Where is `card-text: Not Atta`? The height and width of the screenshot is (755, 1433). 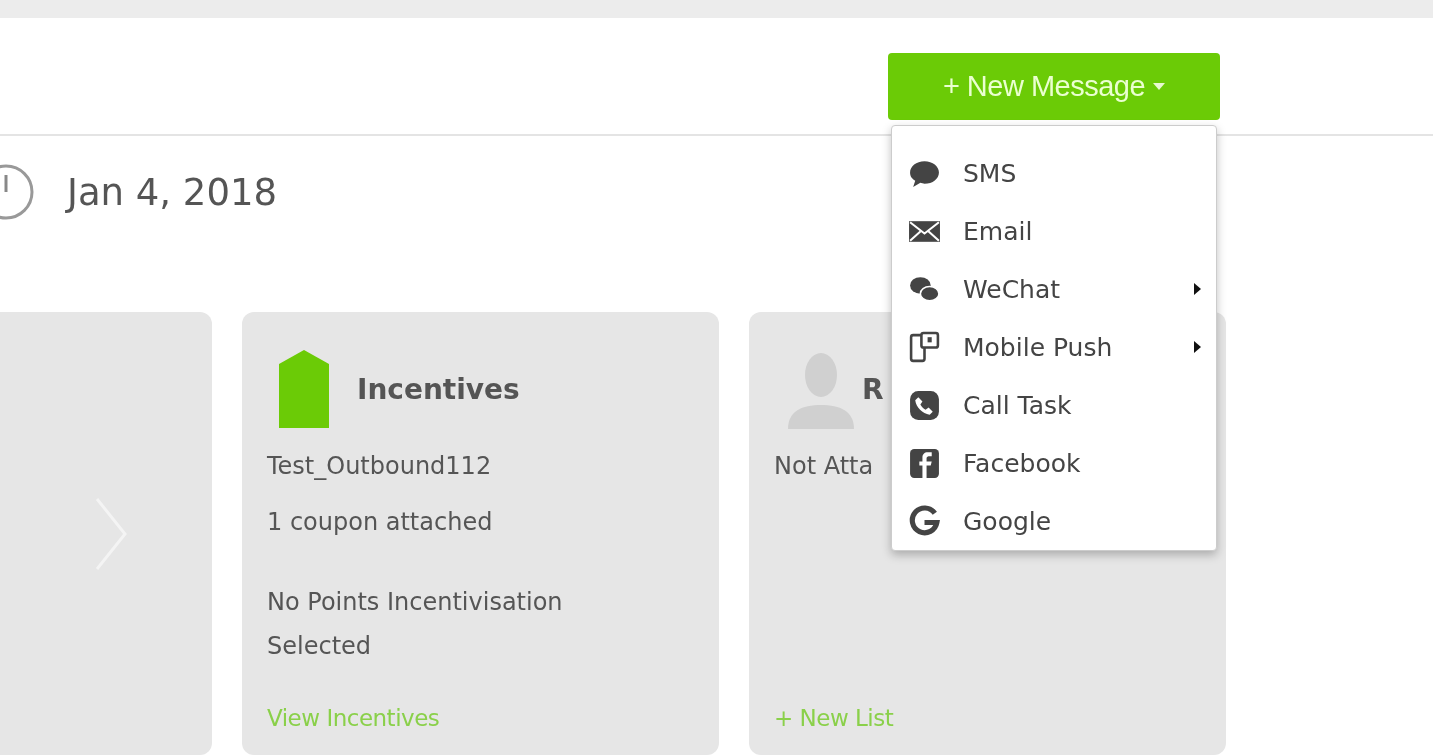 card-text: Not Atta is located at coordinates (824, 466).